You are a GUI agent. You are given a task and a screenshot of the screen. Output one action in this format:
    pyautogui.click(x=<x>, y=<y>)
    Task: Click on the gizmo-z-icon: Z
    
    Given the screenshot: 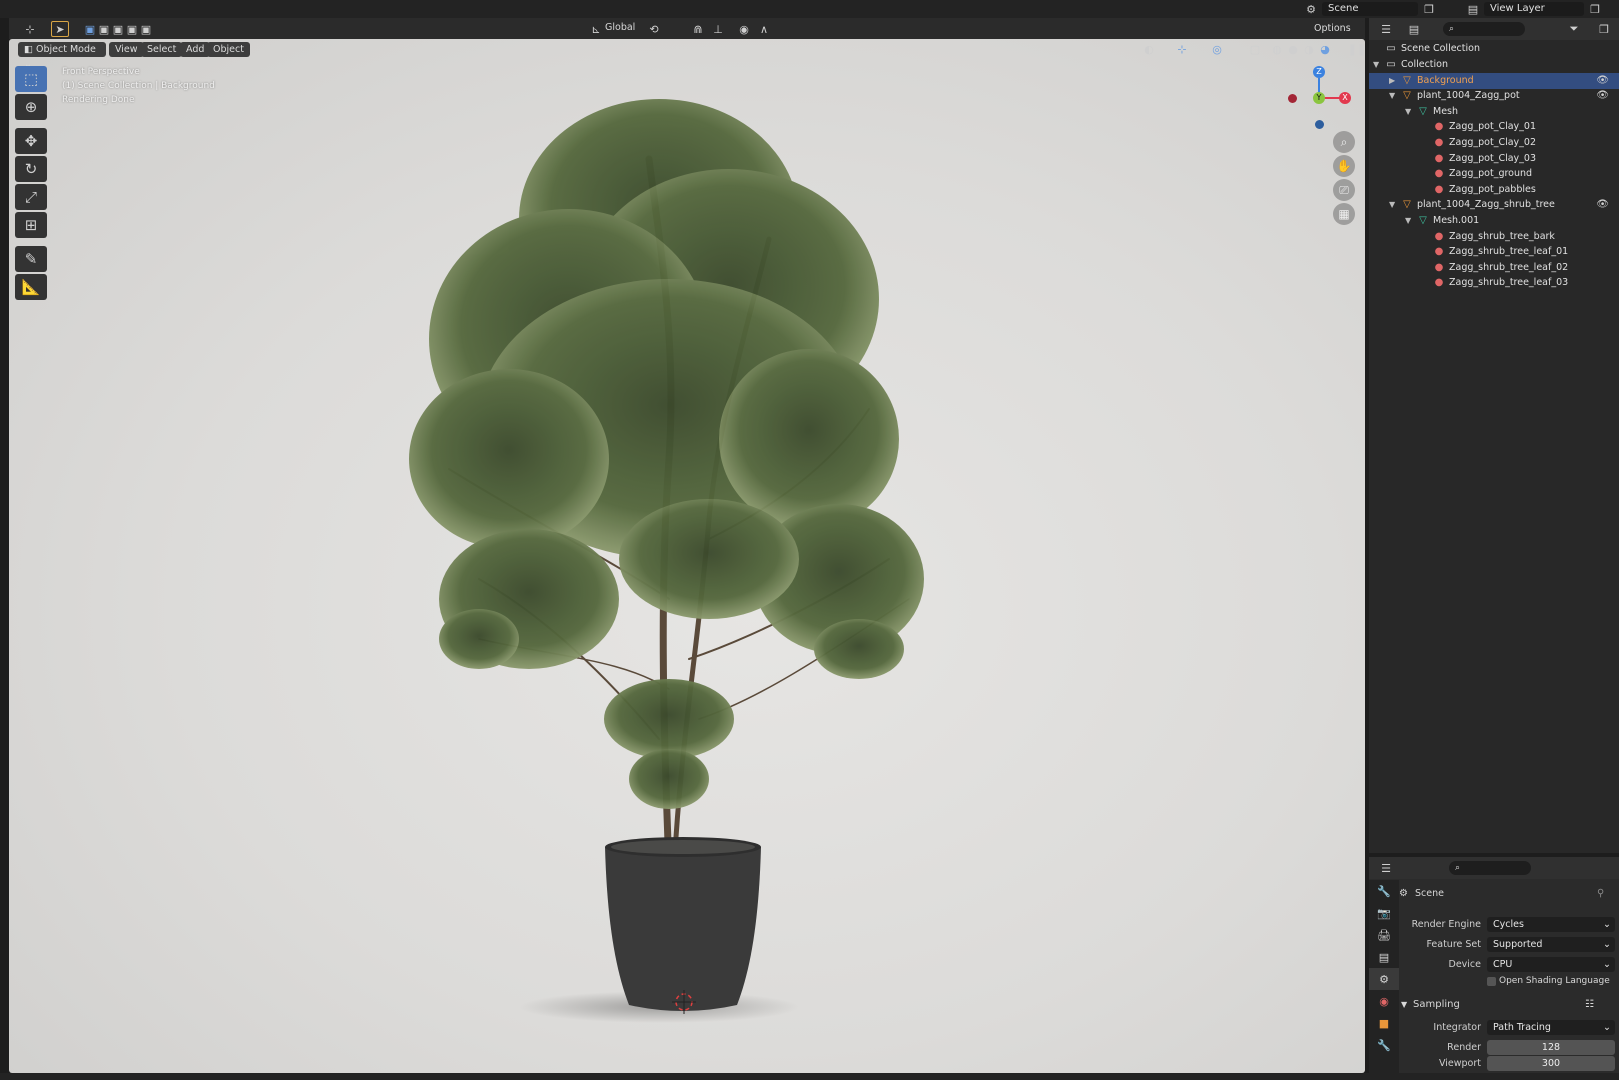 What is the action you would take?
    pyautogui.click(x=1319, y=72)
    